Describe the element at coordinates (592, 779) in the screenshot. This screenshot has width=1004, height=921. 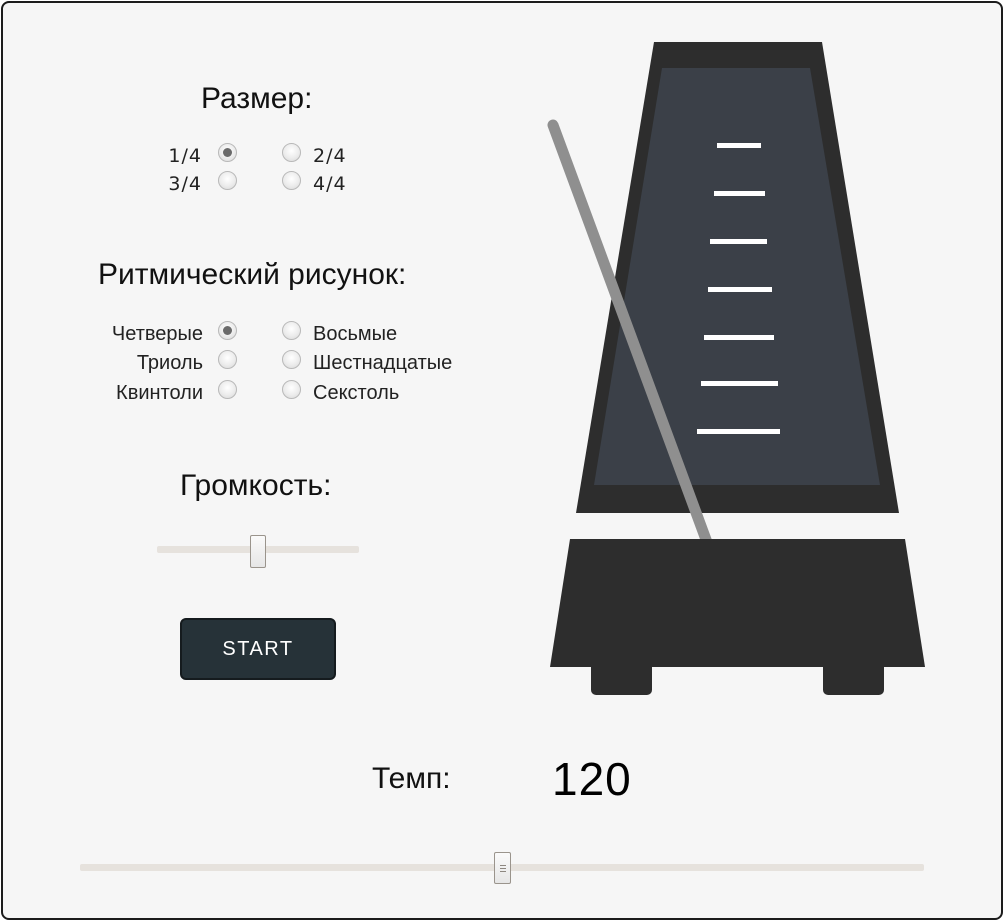
I see `tempo-value: 120` at that location.